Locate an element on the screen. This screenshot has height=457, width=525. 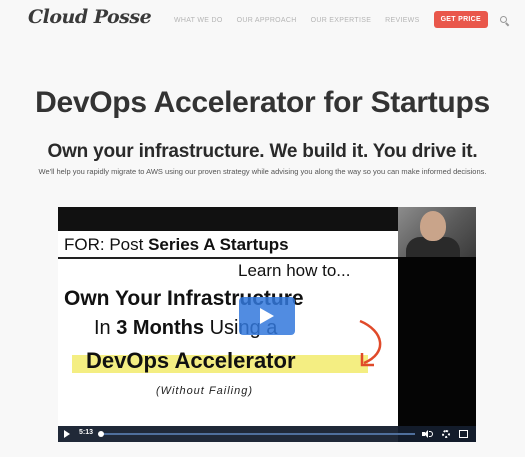
video-text-product: DevOps Accelerator is located at coordinates (191, 360).